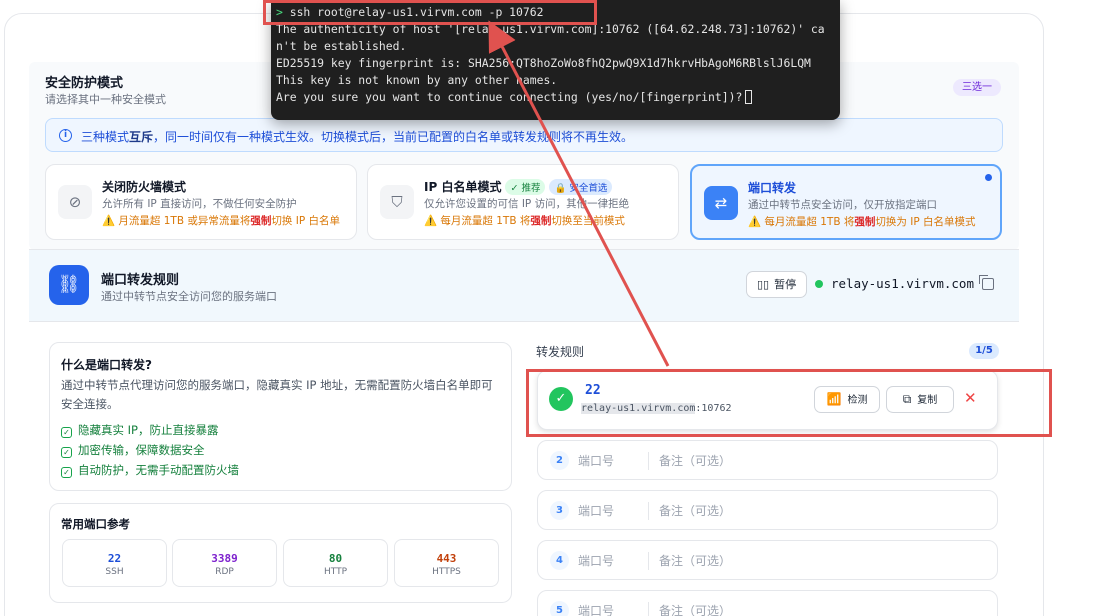  What do you see at coordinates (579, 193) in the screenshot?
I see `annotation-arrow` at bounding box center [579, 193].